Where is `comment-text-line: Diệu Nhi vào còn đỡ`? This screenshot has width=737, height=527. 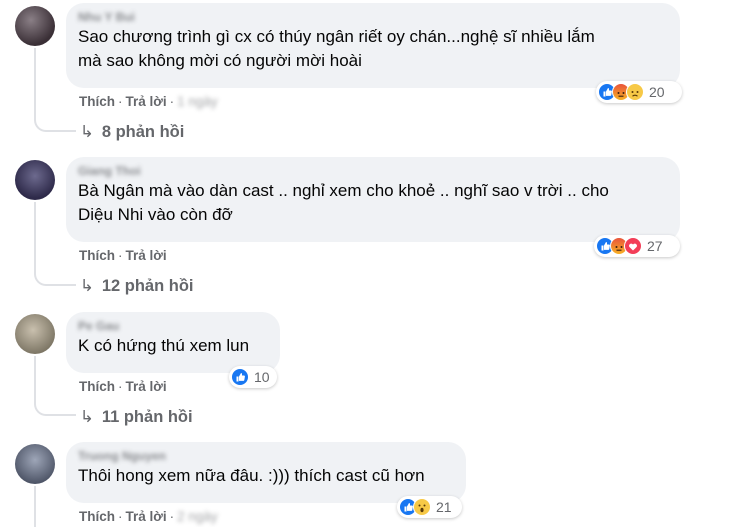
comment-text-line: Diệu Nhi vào còn đỡ is located at coordinates (155, 214).